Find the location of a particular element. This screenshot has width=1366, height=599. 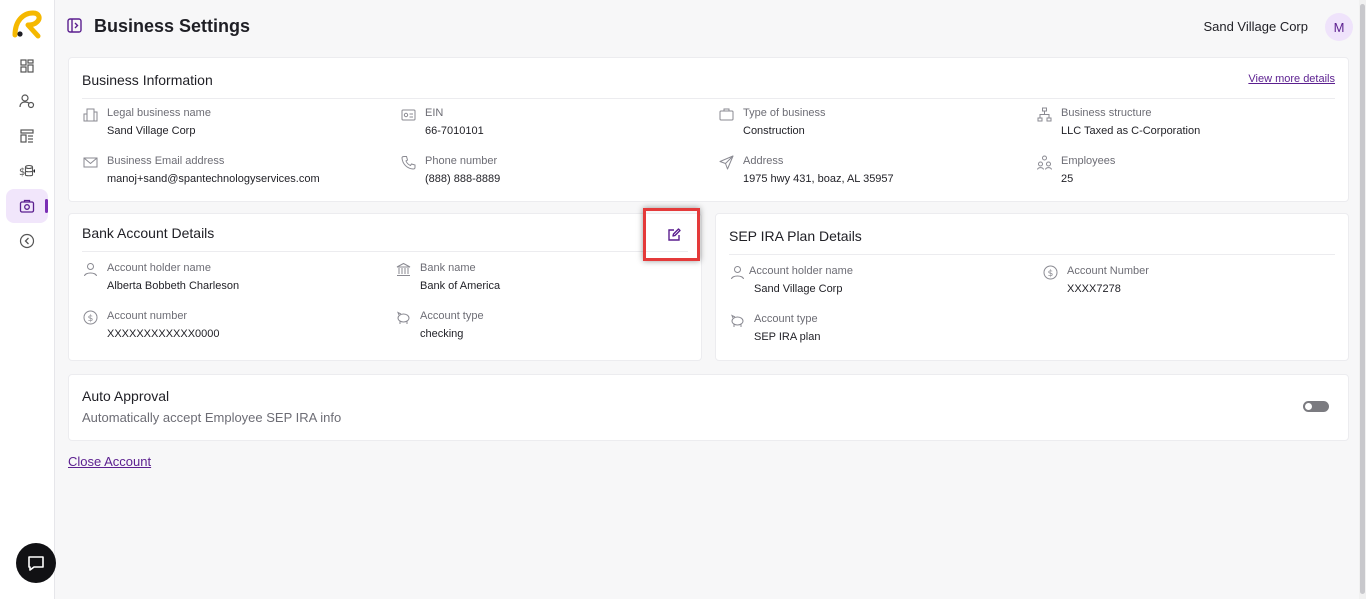

sidebar-item-business-settings is located at coordinates (27, 206).